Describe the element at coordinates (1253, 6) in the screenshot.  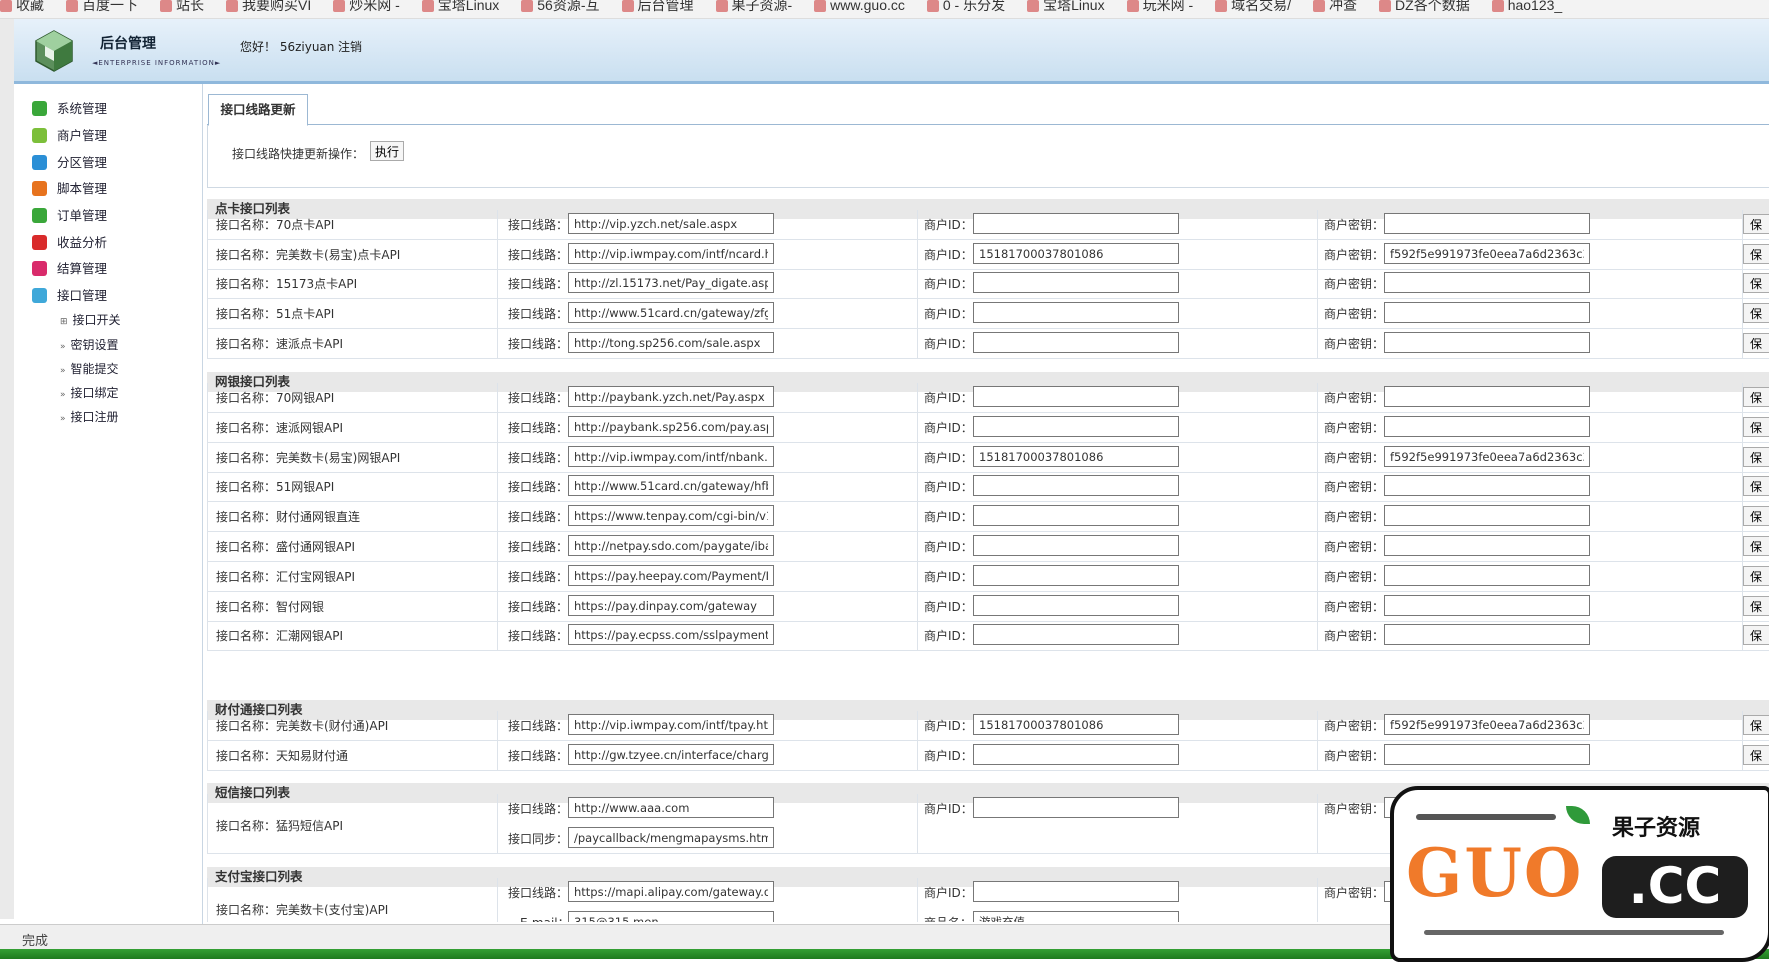
I see `bookmark-item: 域名交易/` at that location.